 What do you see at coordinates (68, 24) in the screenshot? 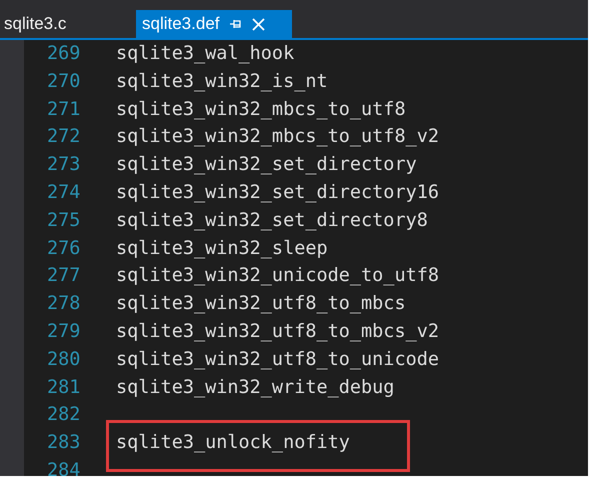
I see `file-tab: sqlite3.c` at bounding box center [68, 24].